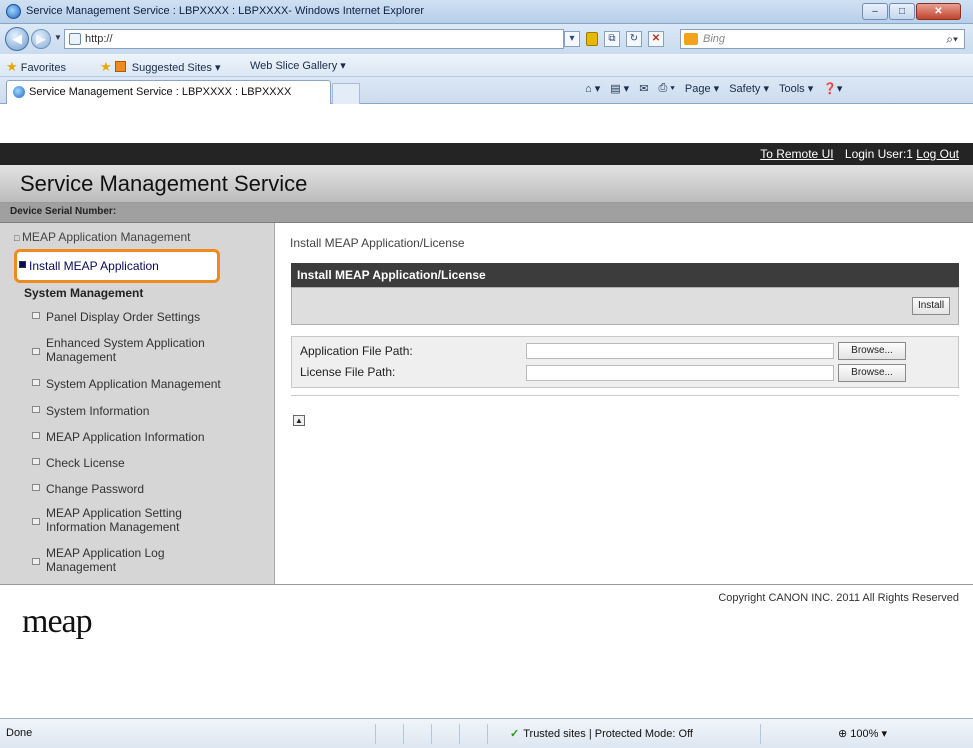 The width and height of the screenshot is (973, 748). Describe the element at coordinates (176, 68) in the screenshot. I see `suggested-sites-label: Suggested Sites ▾` at that location.